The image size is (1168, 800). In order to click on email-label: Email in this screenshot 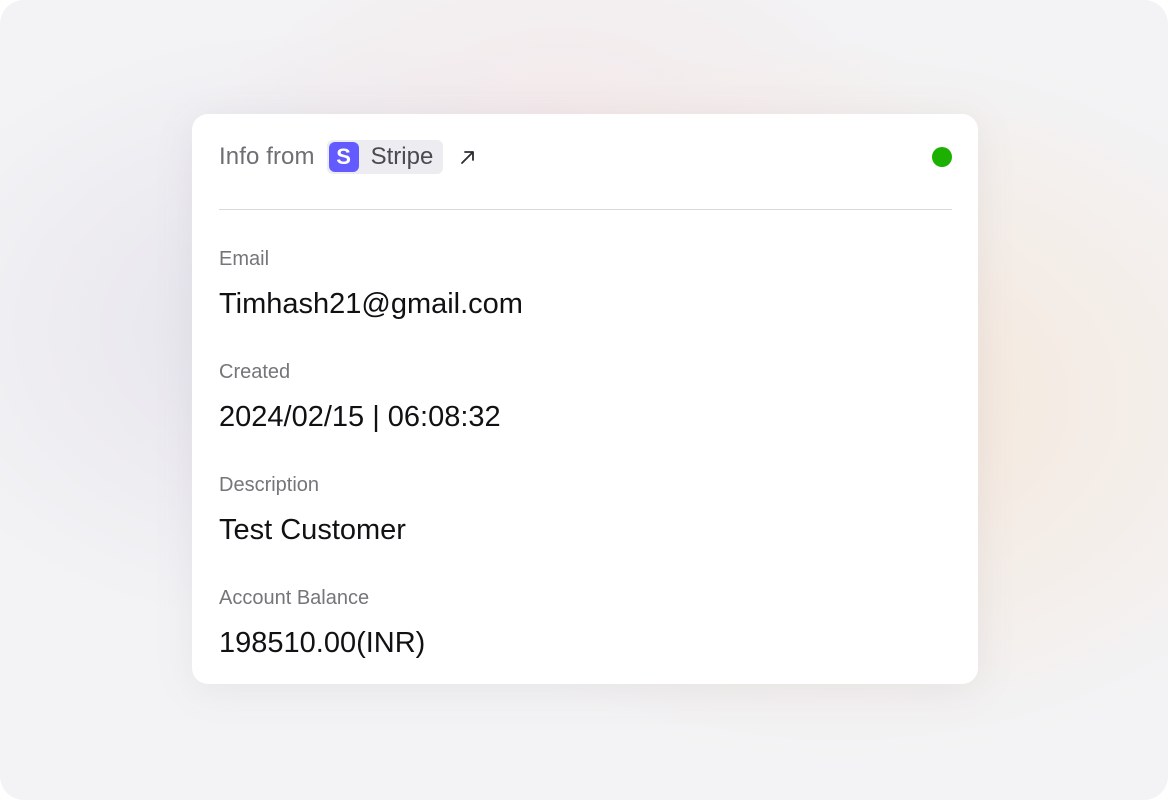, I will do `click(244, 259)`.